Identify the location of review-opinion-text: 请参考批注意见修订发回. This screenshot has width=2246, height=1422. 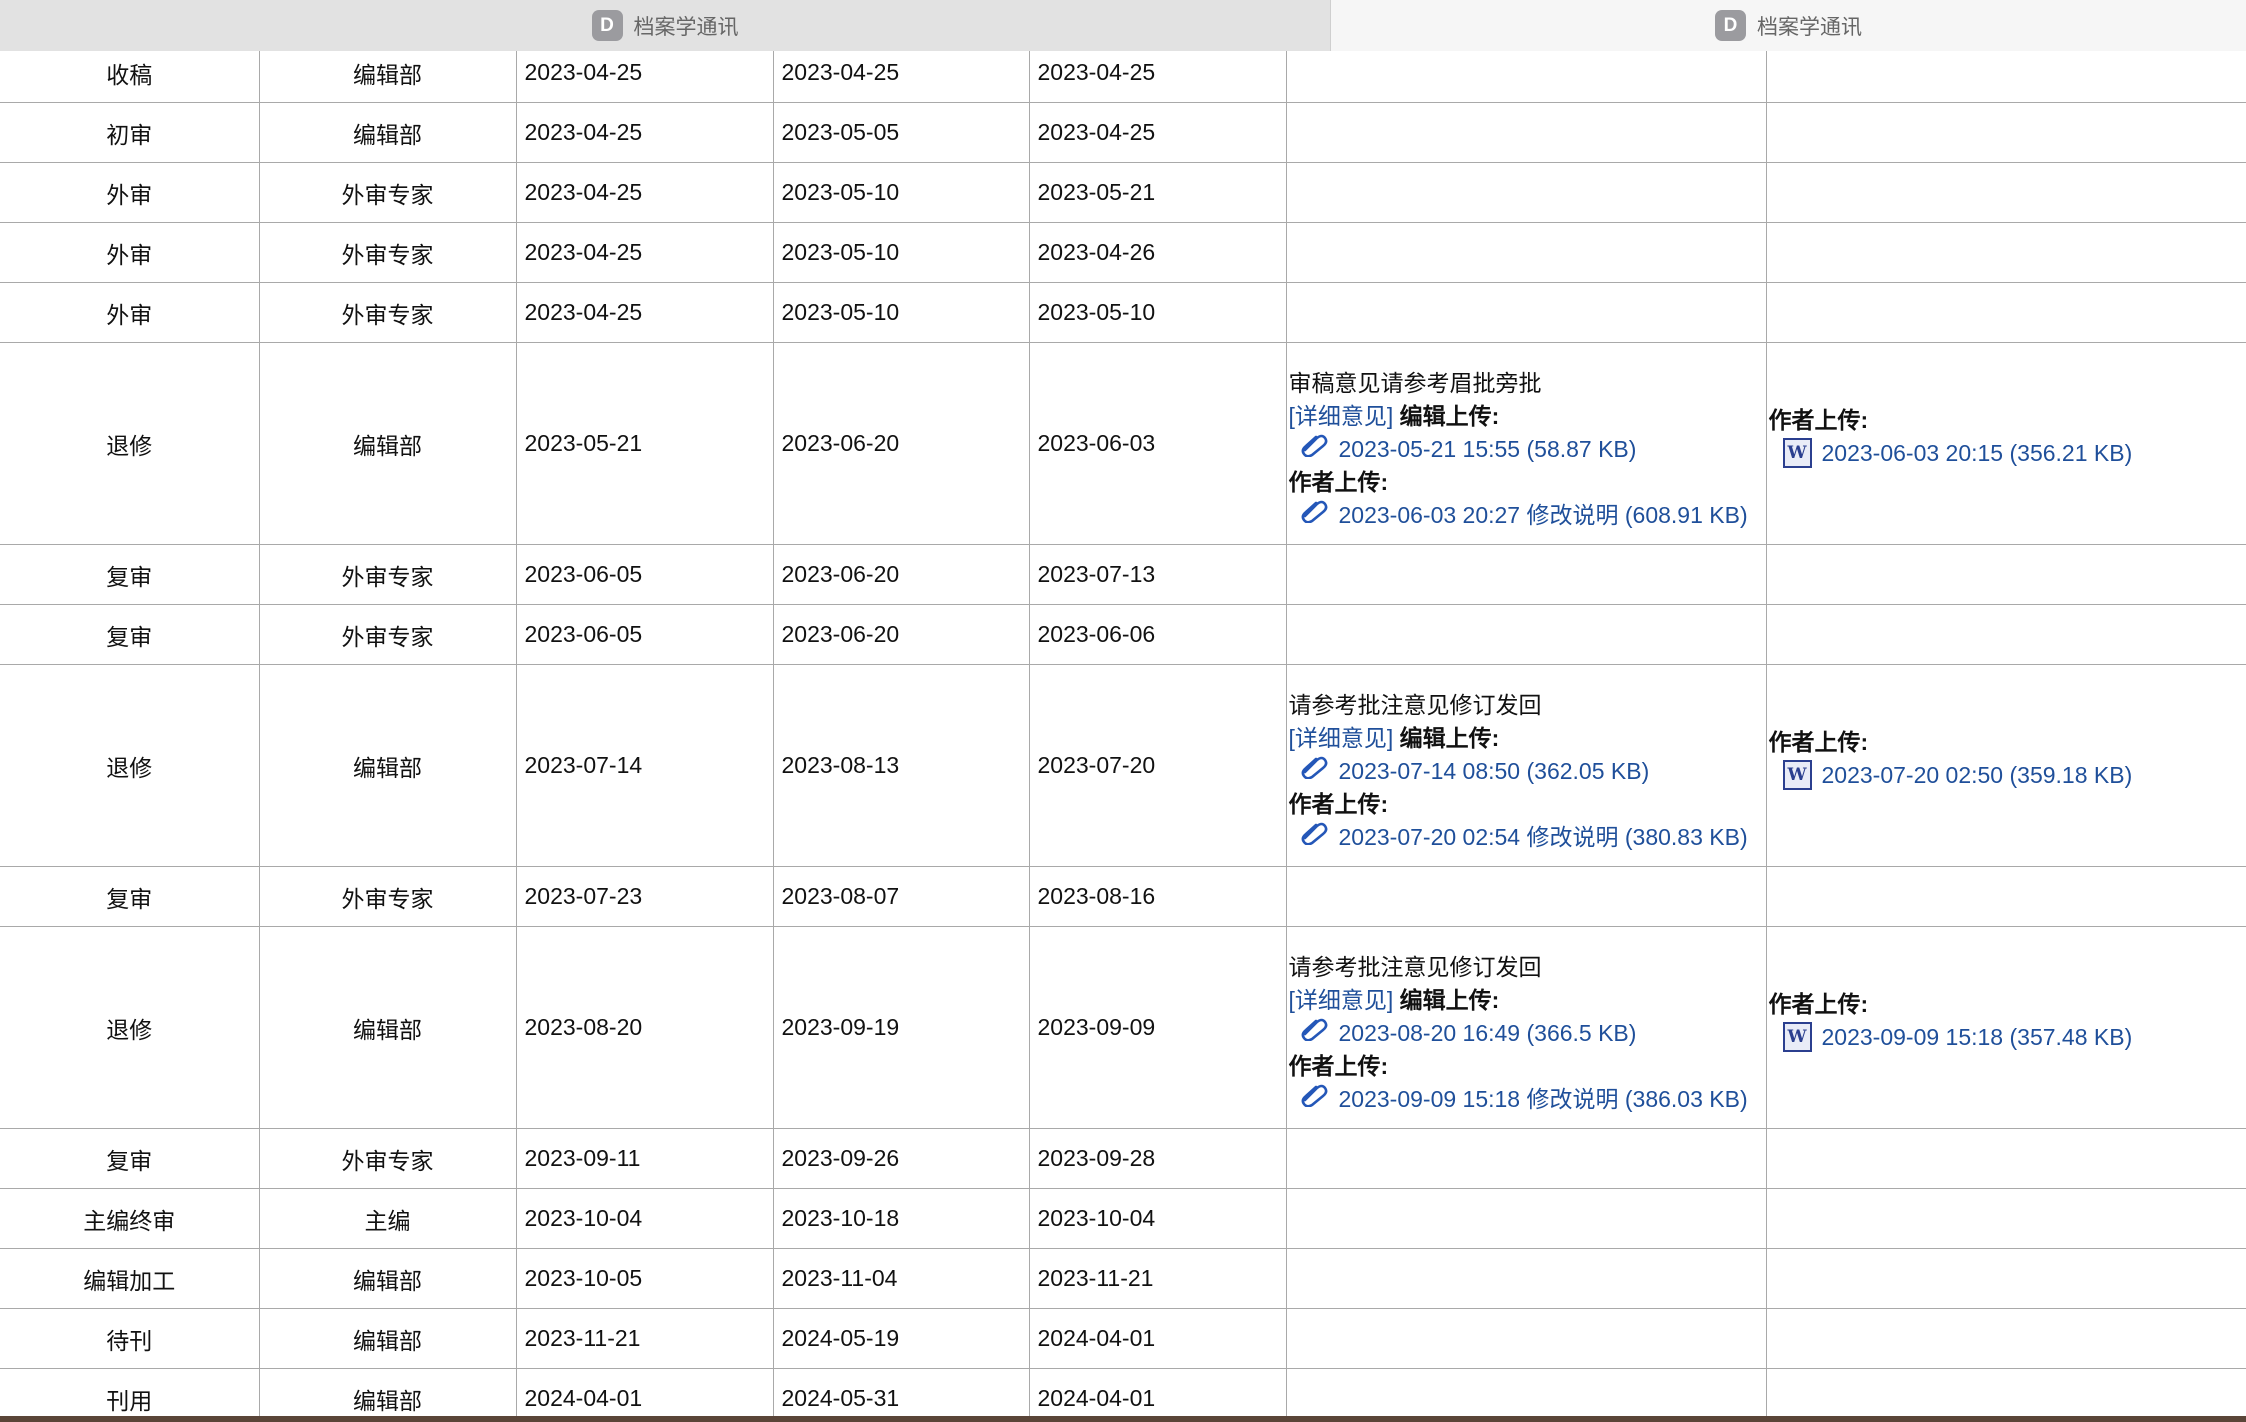
(1415, 967).